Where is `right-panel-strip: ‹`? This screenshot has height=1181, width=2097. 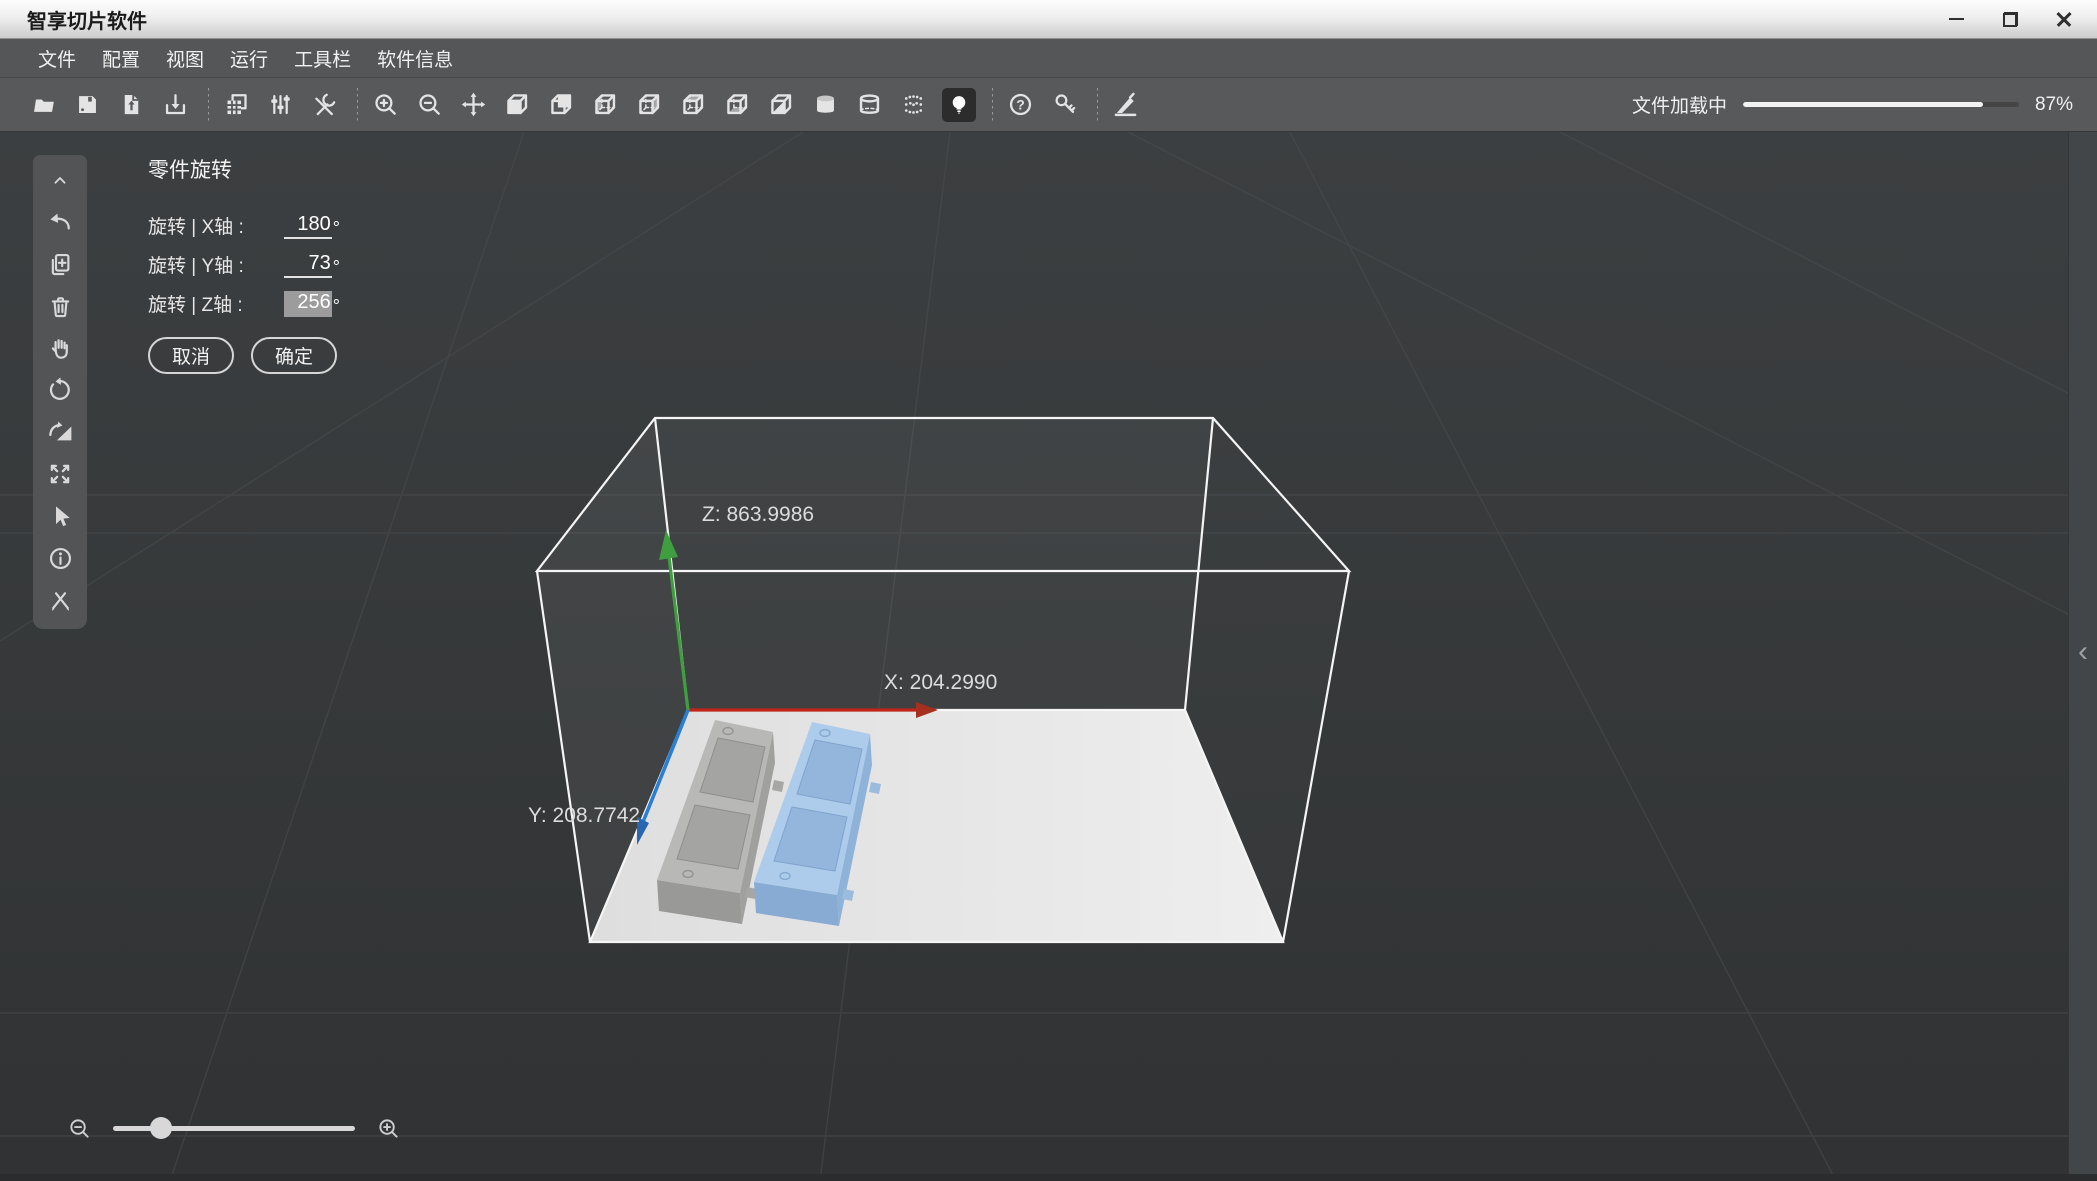 right-panel-strip: ‹ is located at coordinates (2082, 653).